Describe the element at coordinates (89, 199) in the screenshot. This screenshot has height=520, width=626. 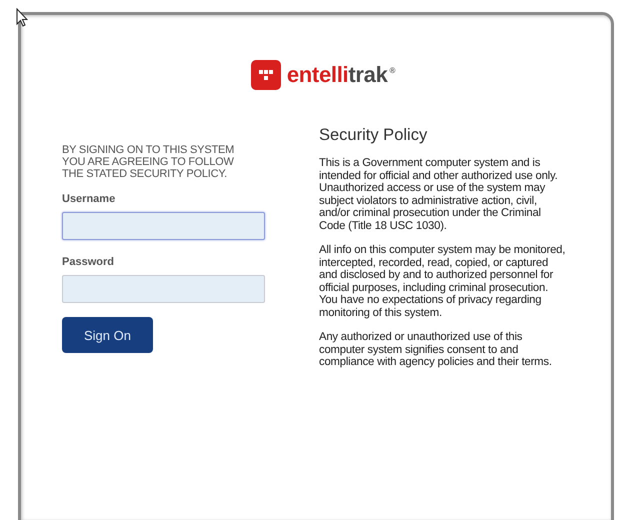
I see `field-label: Username` at that location.